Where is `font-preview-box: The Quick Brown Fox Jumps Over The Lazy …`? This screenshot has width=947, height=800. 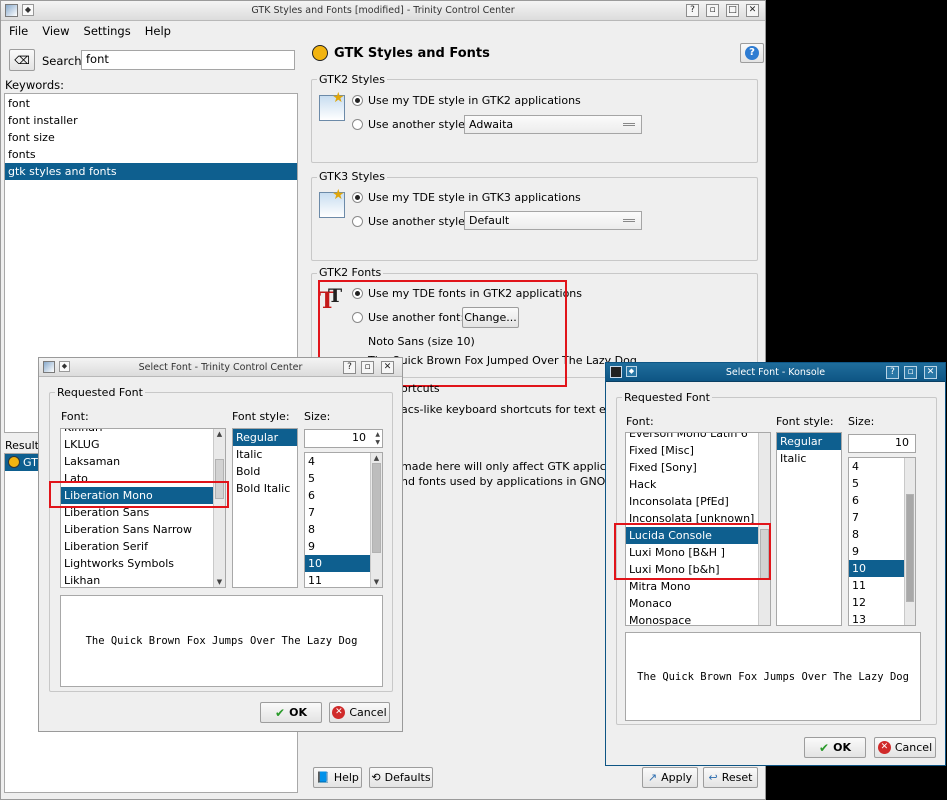 font-preview-box: The Quick Brown Fox Jumps Over The Lazy … is located at coordinates (773, 676).